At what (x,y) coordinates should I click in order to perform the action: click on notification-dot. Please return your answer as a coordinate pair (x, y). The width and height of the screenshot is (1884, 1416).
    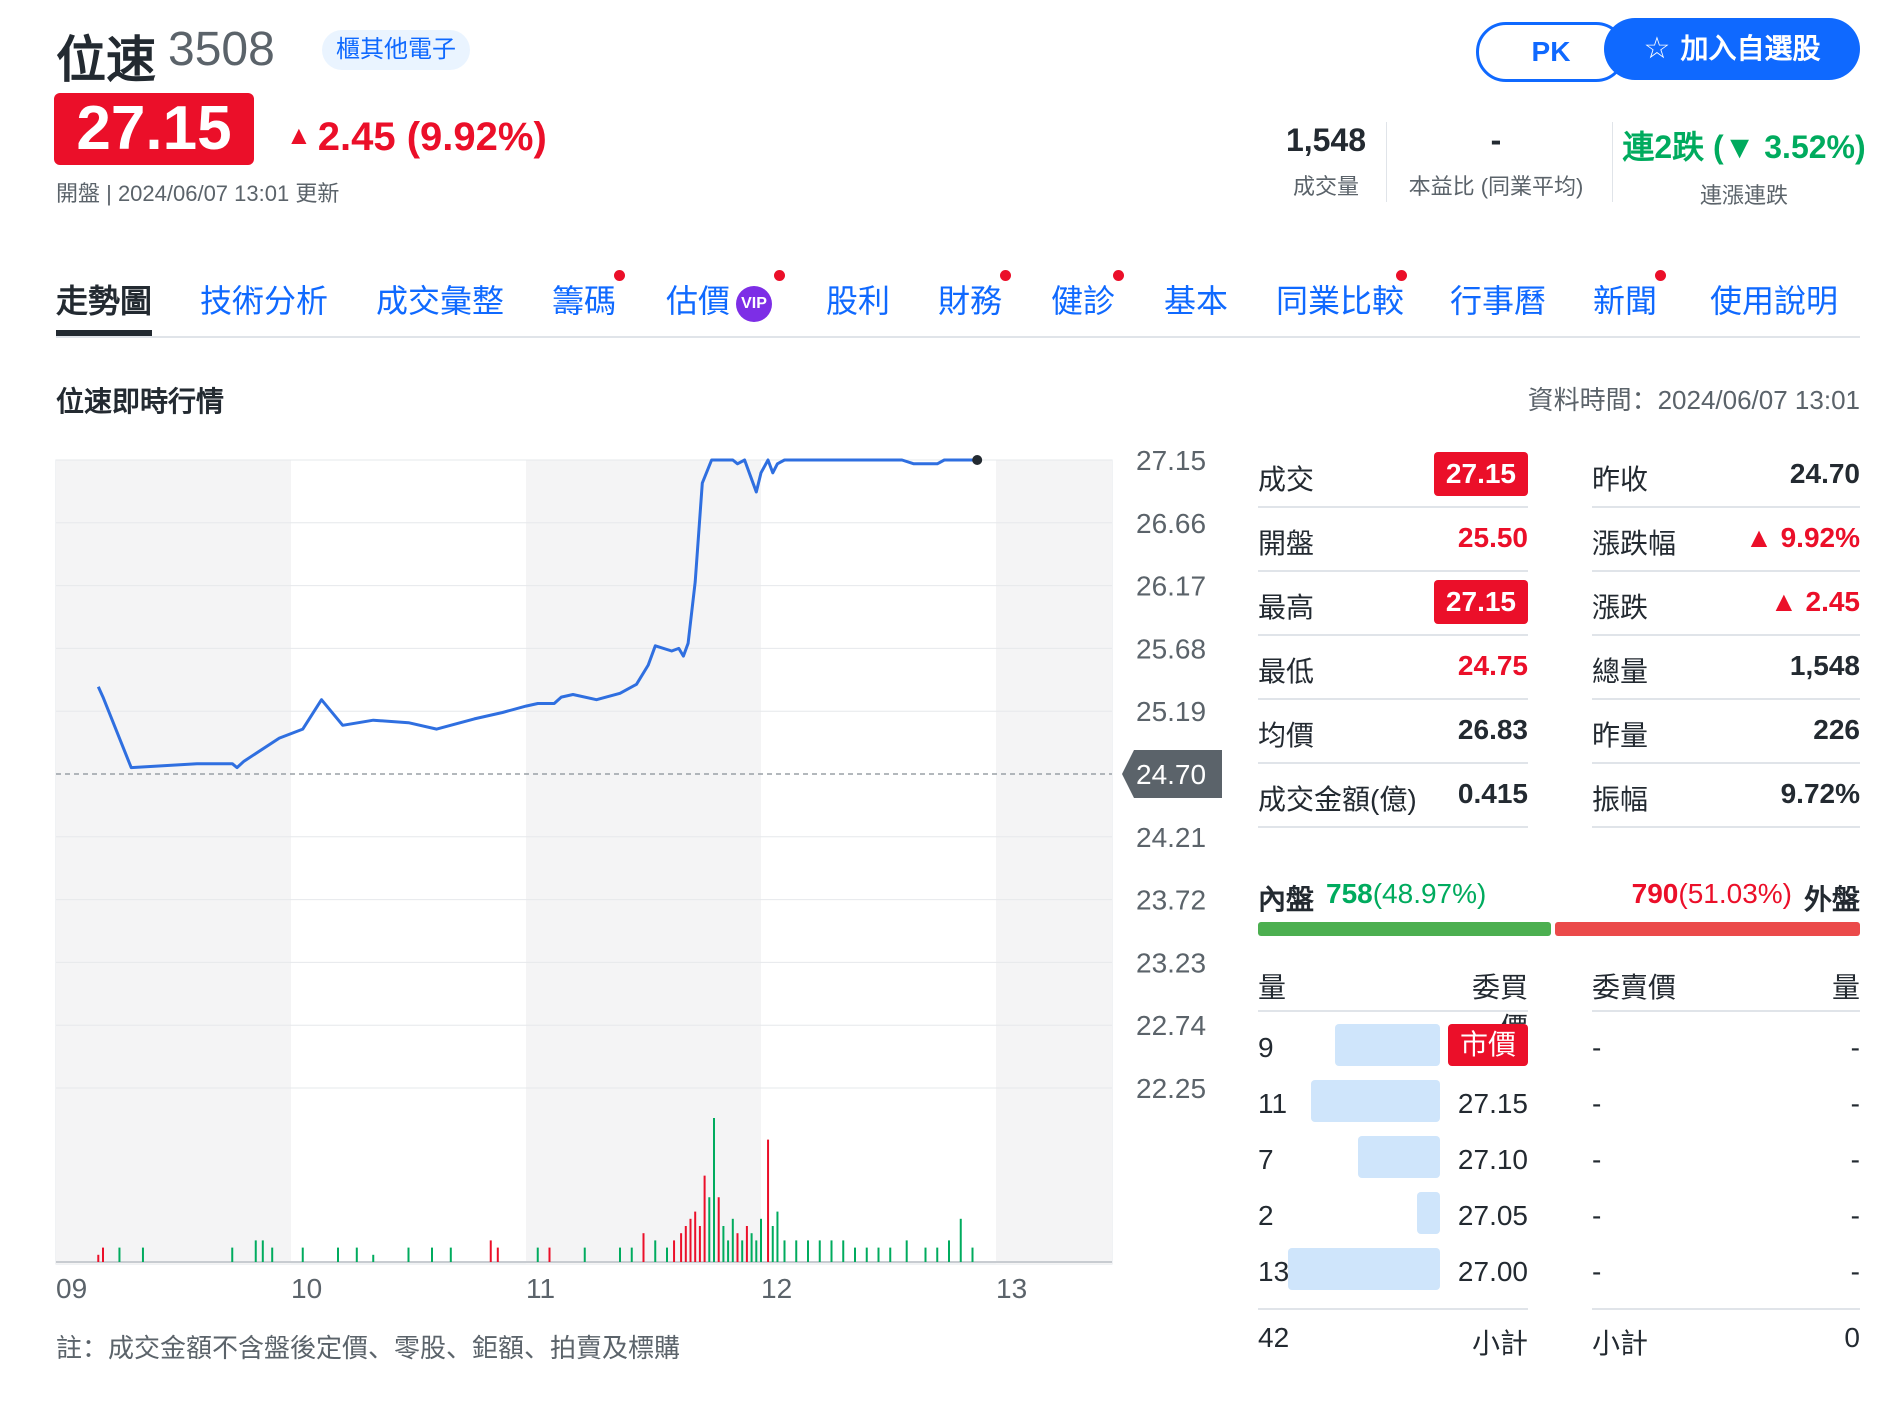
    Looking at the image, I should click on (1401, 275).